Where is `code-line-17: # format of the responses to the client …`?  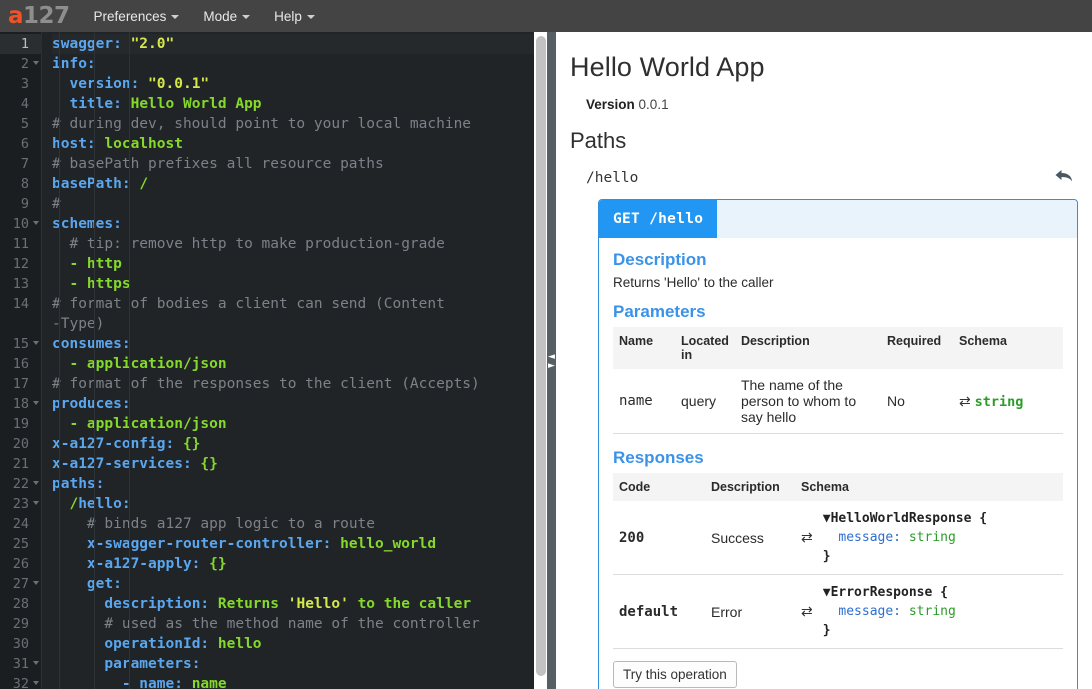
code-line-17: # format of the responses to the client … is located at coordinates (293, 384).